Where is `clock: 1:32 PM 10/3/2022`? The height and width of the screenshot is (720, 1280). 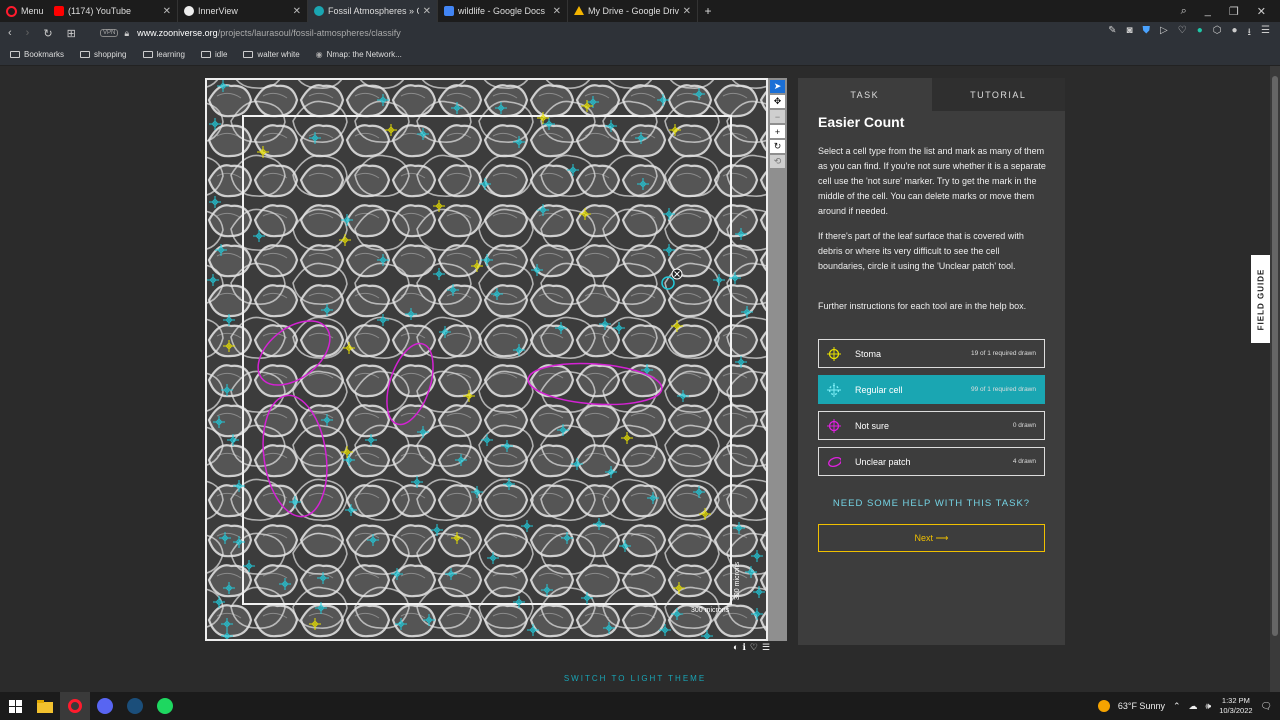
clock: 1:32 PM 10/3/2022 is located at coordinates (1235, 706).